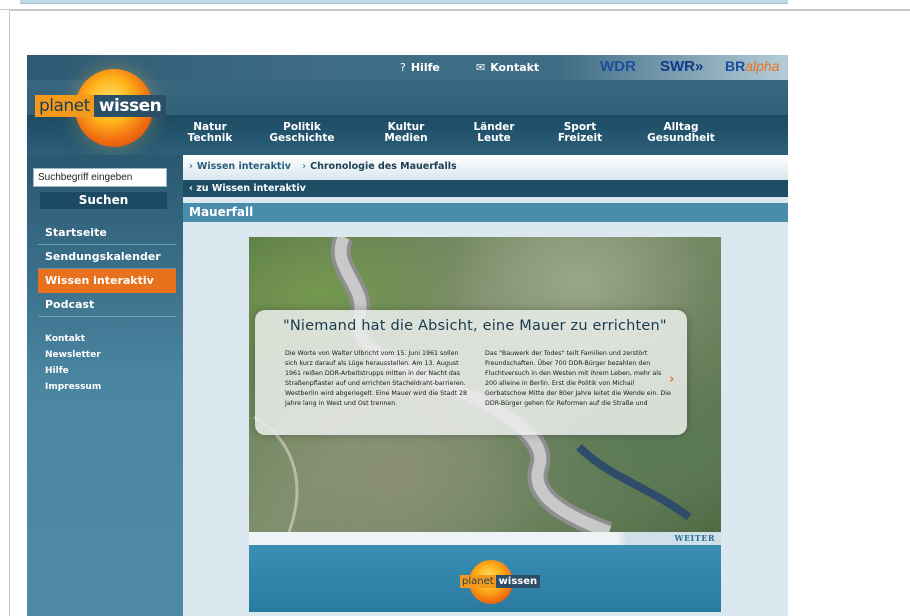  What do you see at coordinates (485, 188) in the screenshot?
I see `back-link: ‹ zu Wissen interaktiv` at bounding box center [485, 188].